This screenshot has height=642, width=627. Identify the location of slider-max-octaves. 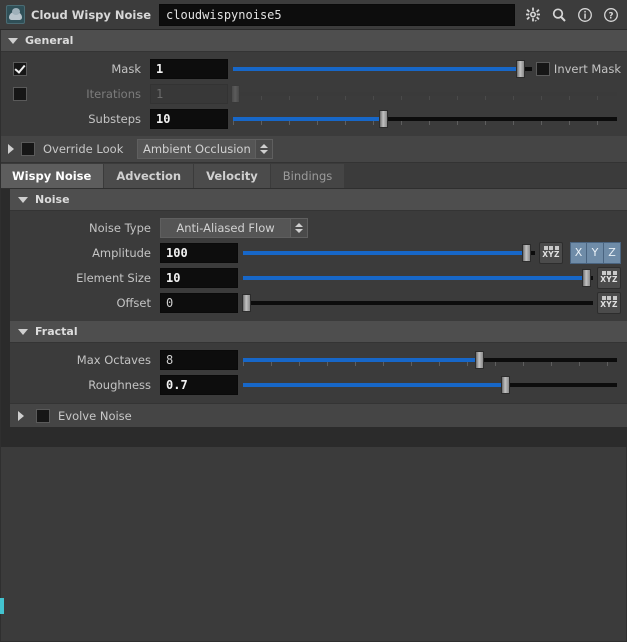
(430, 360).